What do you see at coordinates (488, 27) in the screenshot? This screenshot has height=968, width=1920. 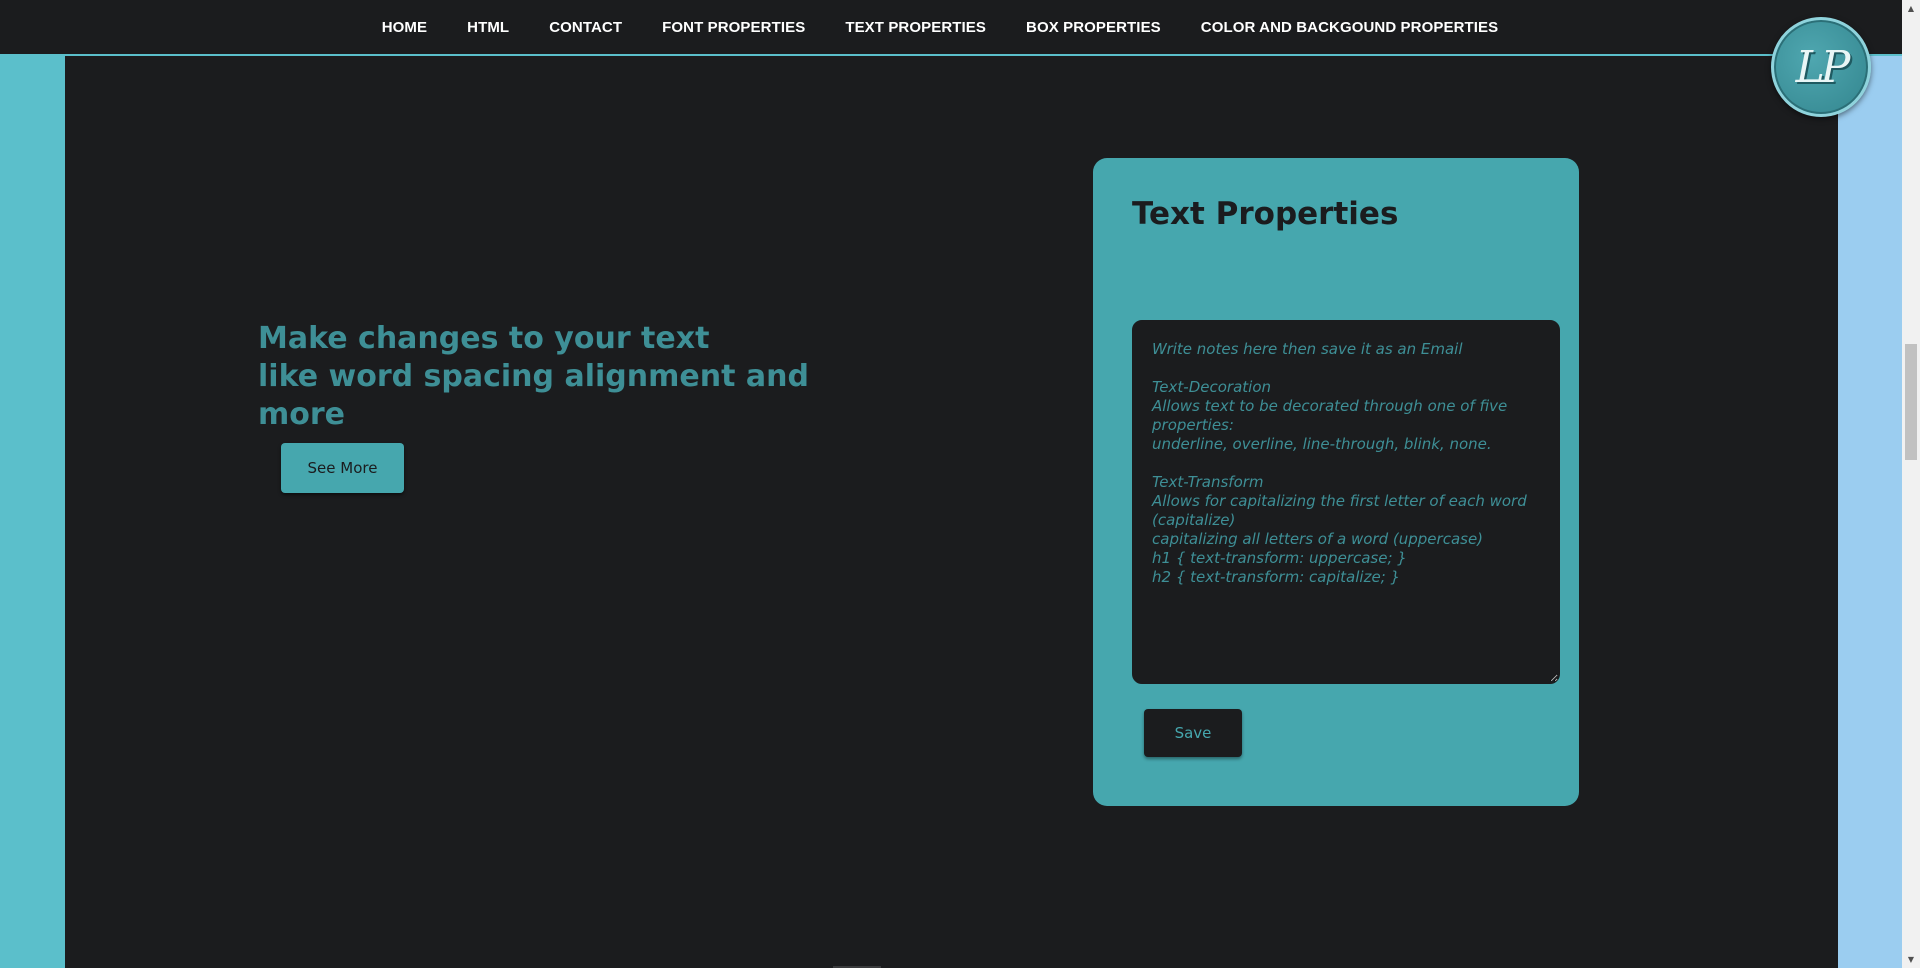 I see `nav-link-html: HTML` at bounding box center [488, 27].